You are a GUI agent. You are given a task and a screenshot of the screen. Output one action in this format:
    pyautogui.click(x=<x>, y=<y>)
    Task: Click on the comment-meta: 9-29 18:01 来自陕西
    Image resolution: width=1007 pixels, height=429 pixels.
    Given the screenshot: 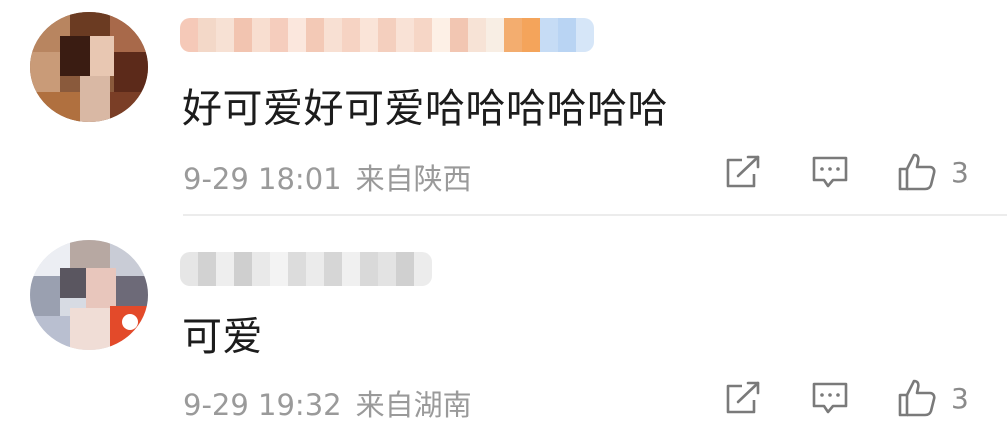 What is the action you would take?
    pyautogui.click(x=327, y=177)
    